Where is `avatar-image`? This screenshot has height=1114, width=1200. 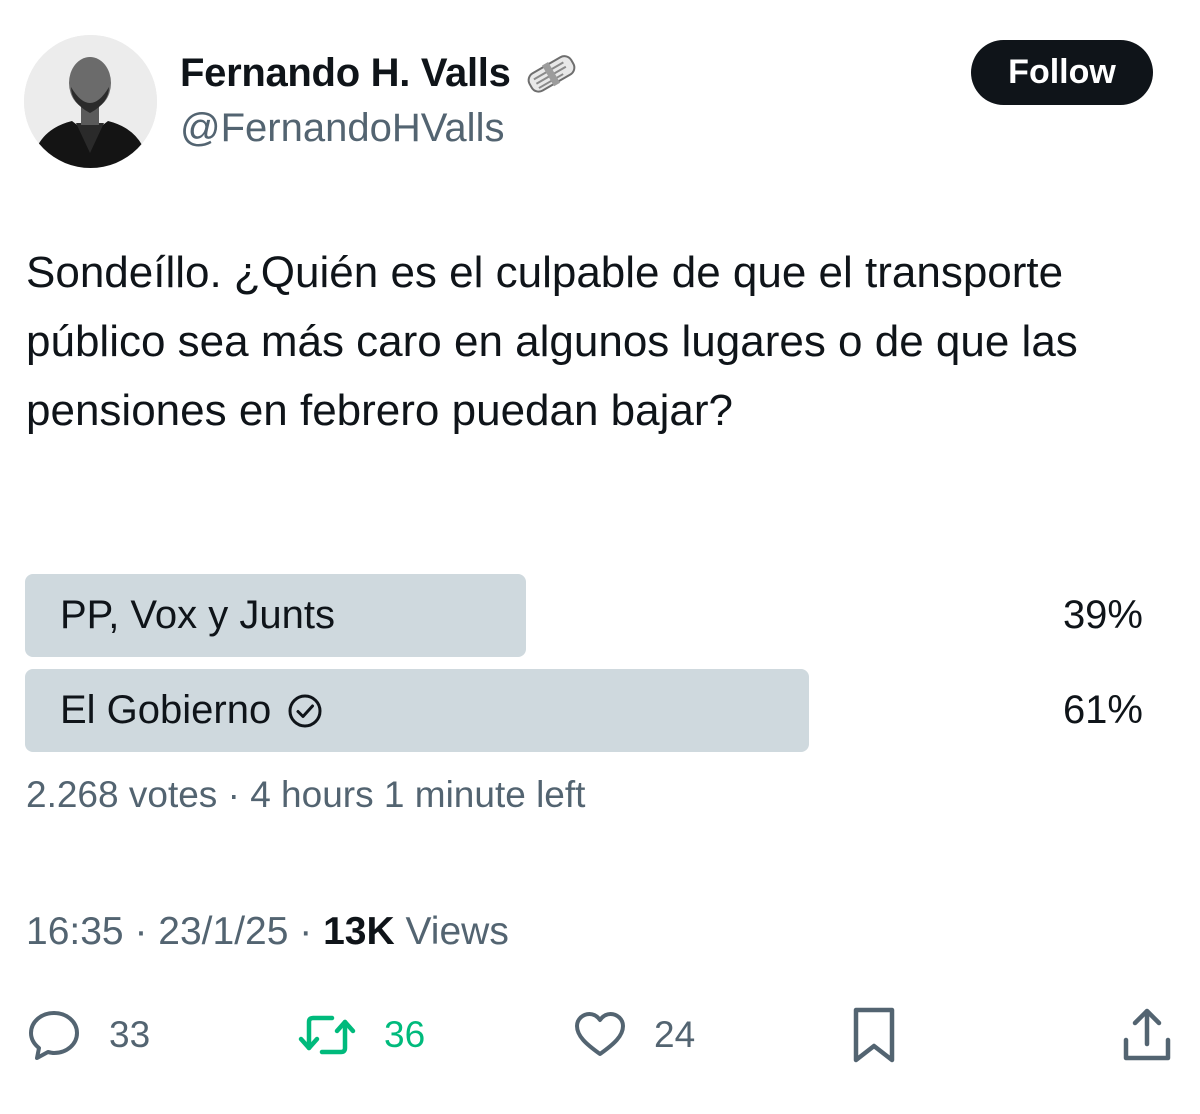 avatar-image is located at coordinates (90, 101).